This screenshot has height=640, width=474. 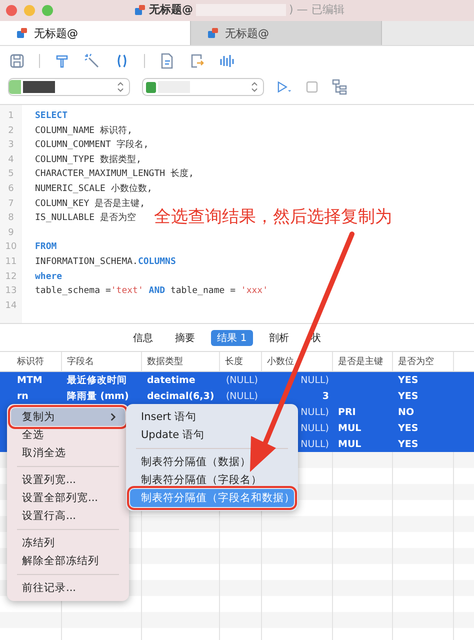 I want to click on close-button, so click(x=11, y=10).